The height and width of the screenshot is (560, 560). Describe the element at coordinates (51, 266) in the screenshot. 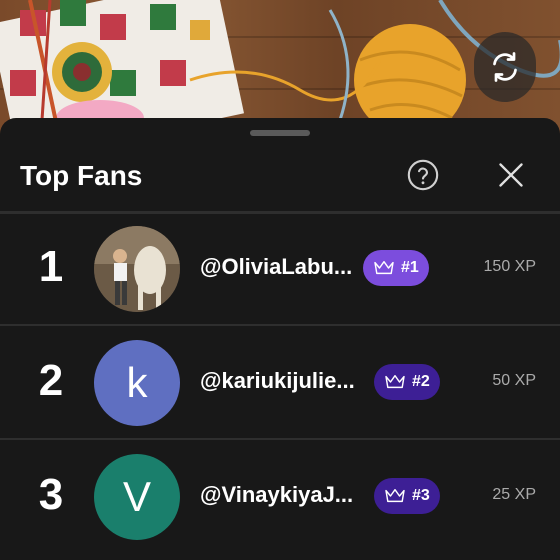

I see `fan-rank: 1` at that location.